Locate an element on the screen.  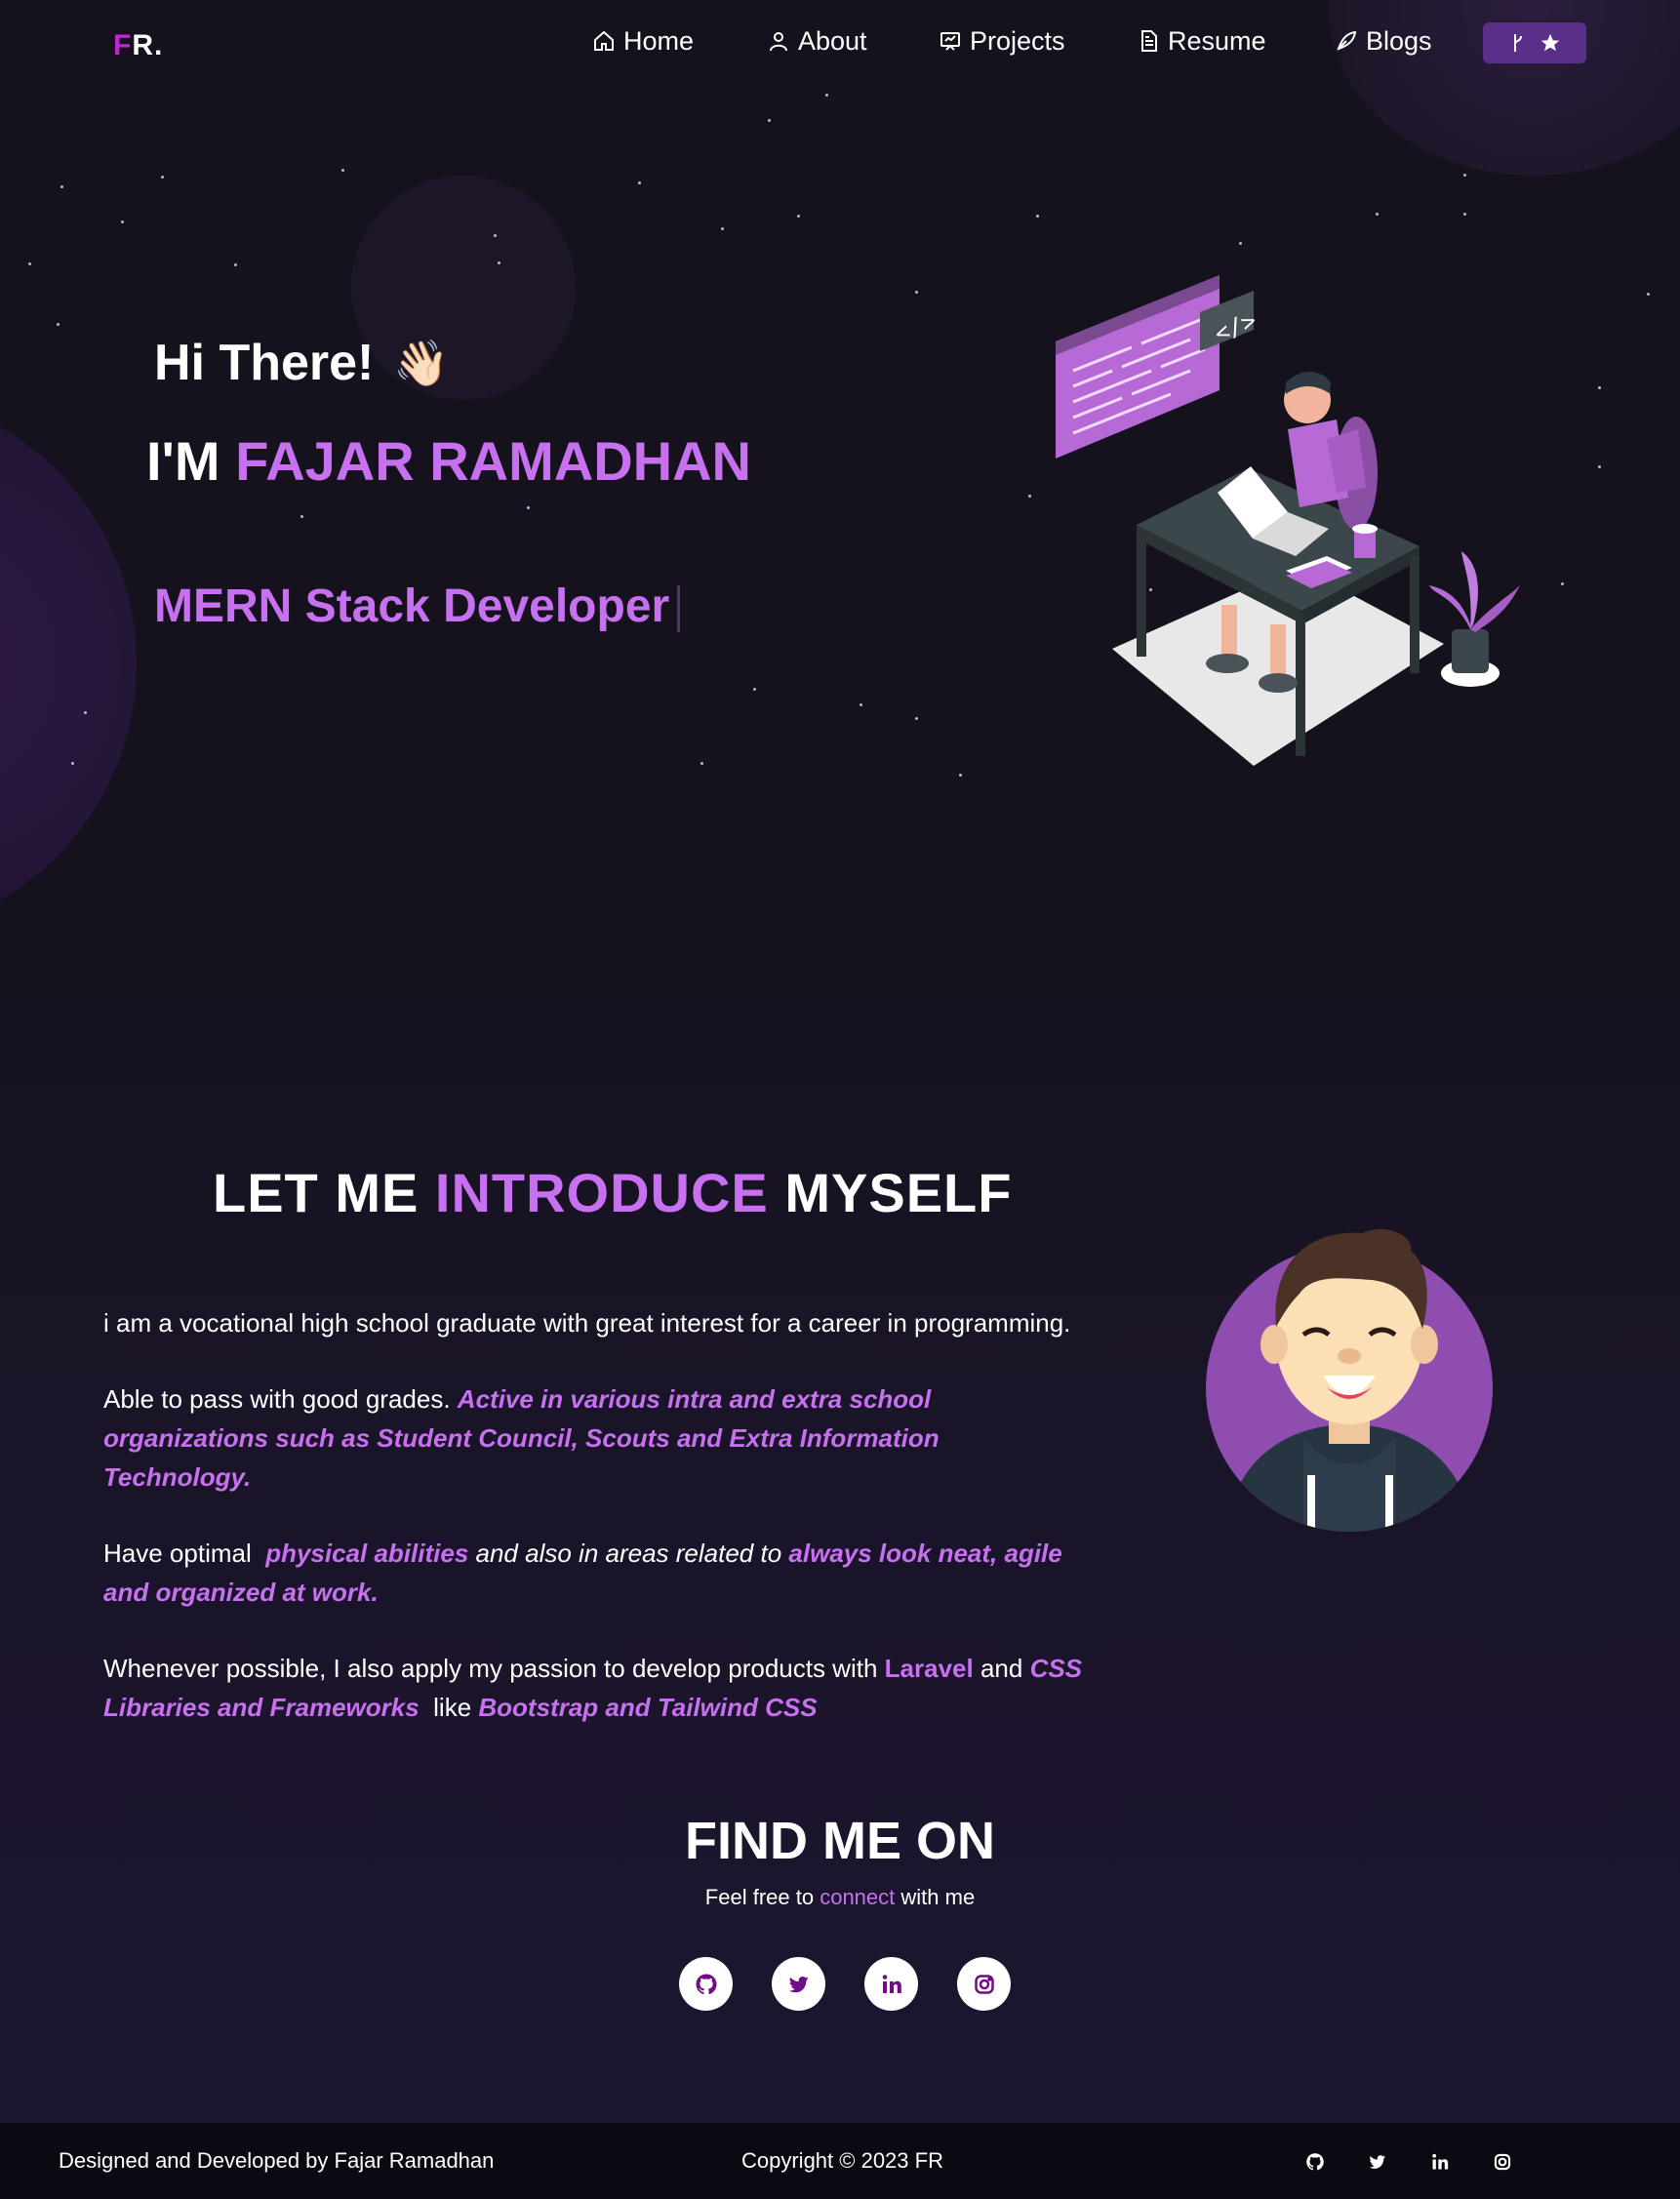
github-icon is located at coordinates (1315, 2162).